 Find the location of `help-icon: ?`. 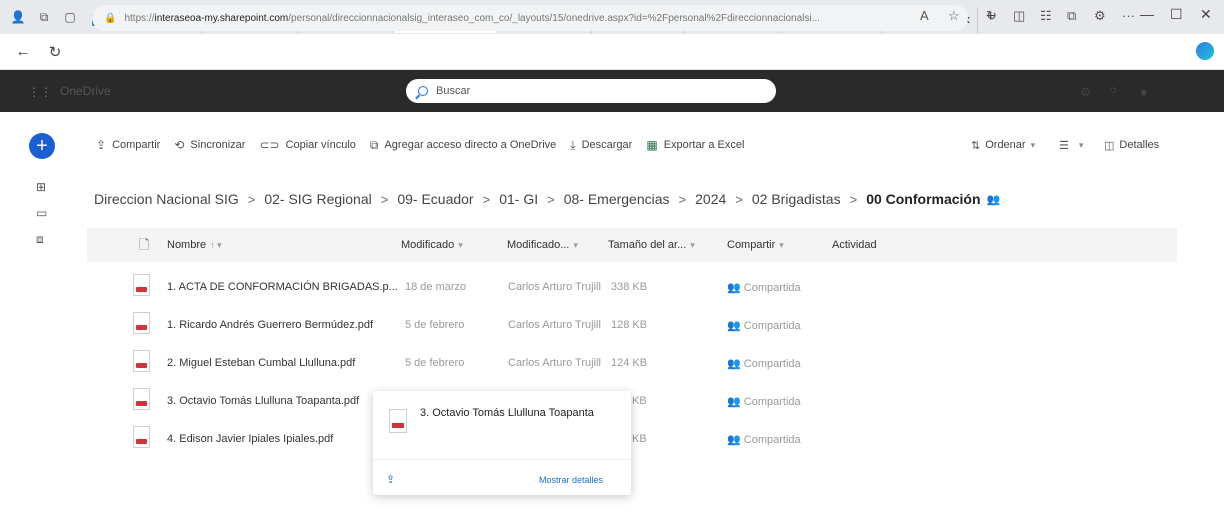

help-icon: ? is located at coordinates (1113, 92).